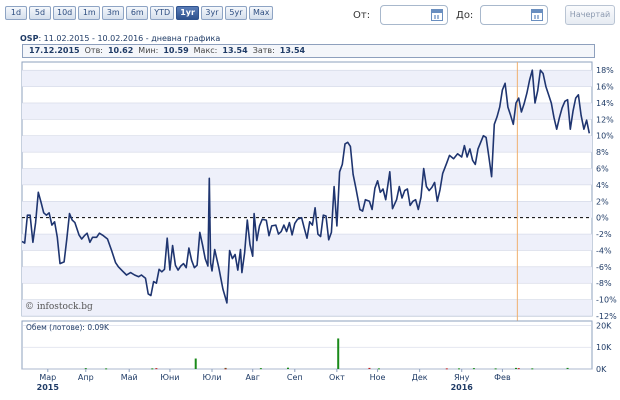 This screenshot has height=400, width=620. Describe the element at coordinates (602, 218) in the screenshot. I see `y-tick-label: 0%` at that location.